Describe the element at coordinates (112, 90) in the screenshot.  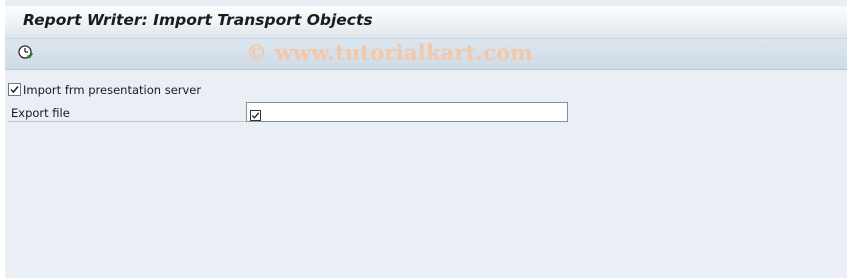
I see `import-presentation-server-label: Import frm presentation server` at that location.